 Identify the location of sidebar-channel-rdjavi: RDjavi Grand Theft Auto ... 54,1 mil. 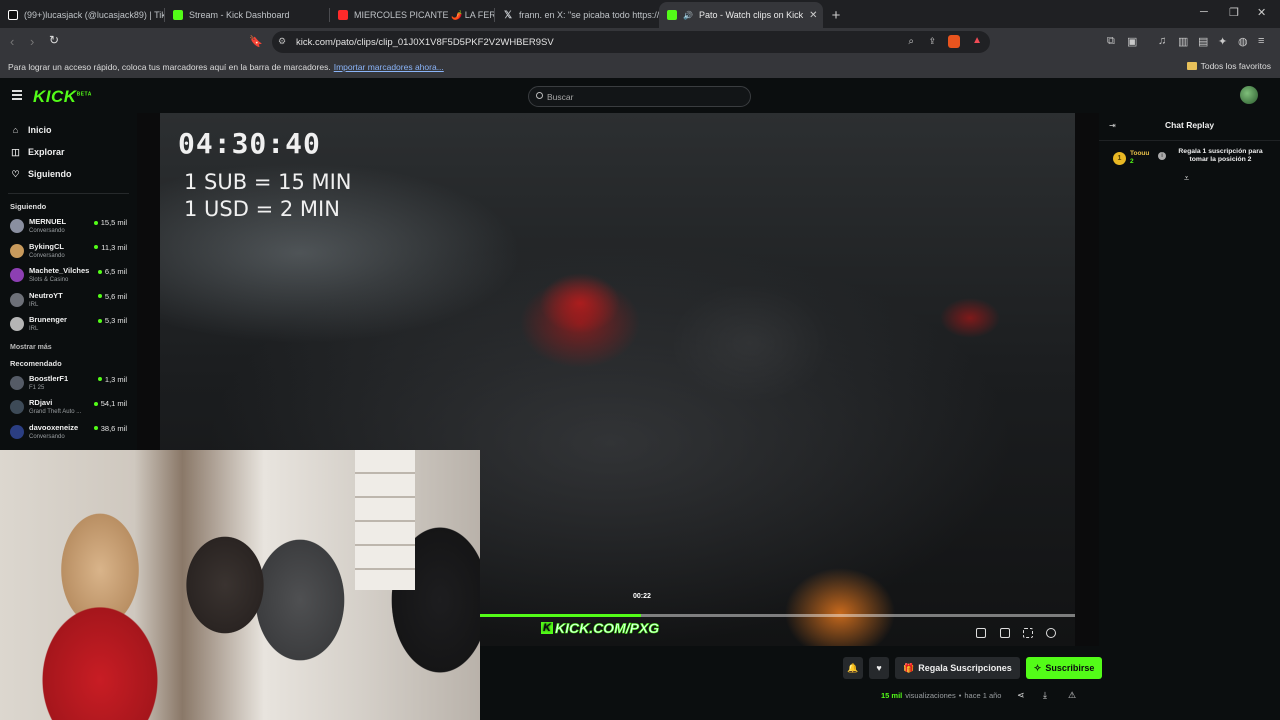
(68, 410).